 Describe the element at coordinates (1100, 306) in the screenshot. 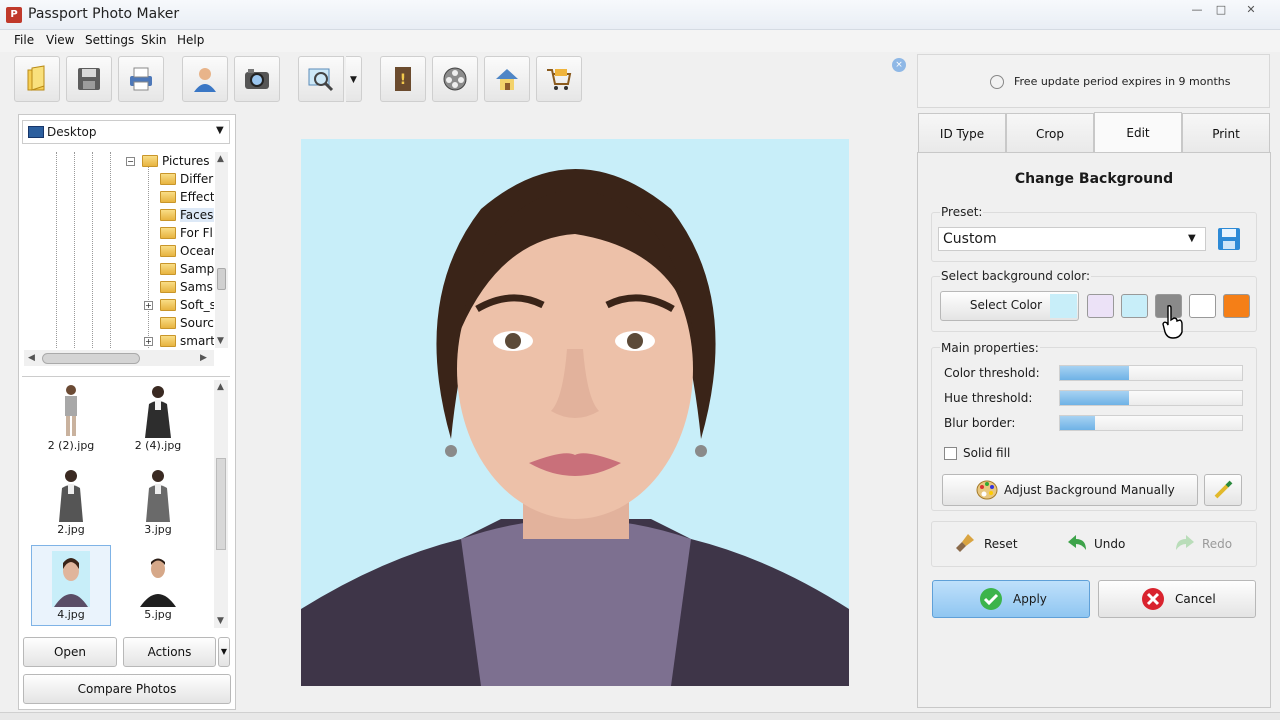

I see `swatch-lavender` at that location.